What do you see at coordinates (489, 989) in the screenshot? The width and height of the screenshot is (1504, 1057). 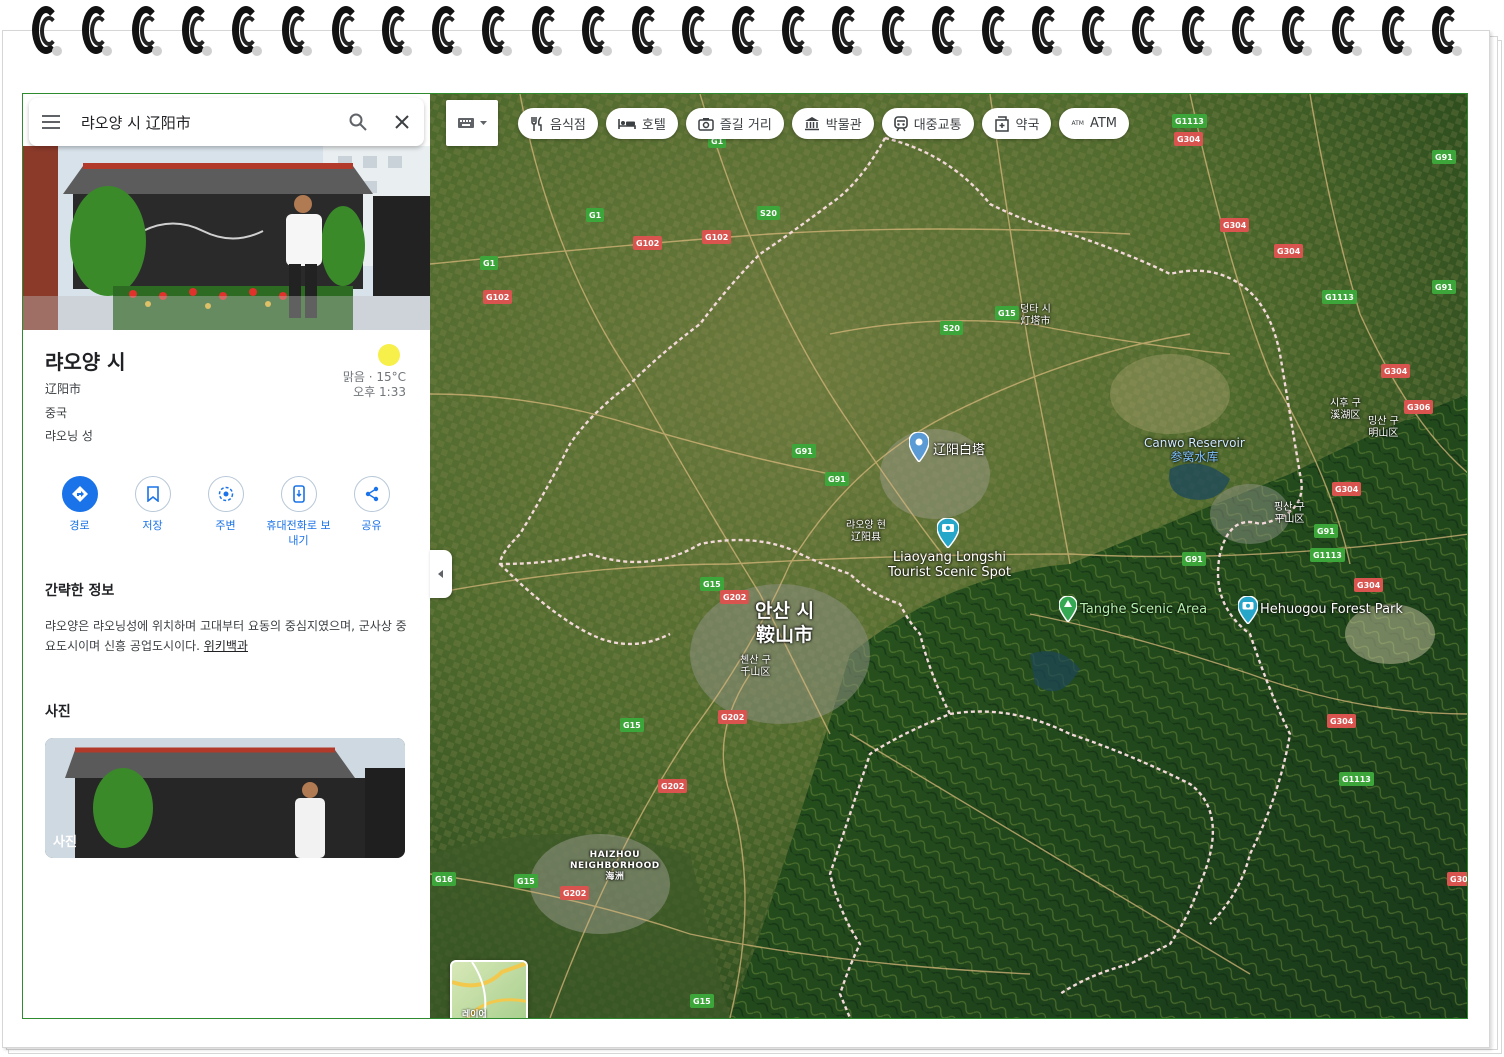 I see `layers-toggle: 레이어` at bounding box center [489, 989].